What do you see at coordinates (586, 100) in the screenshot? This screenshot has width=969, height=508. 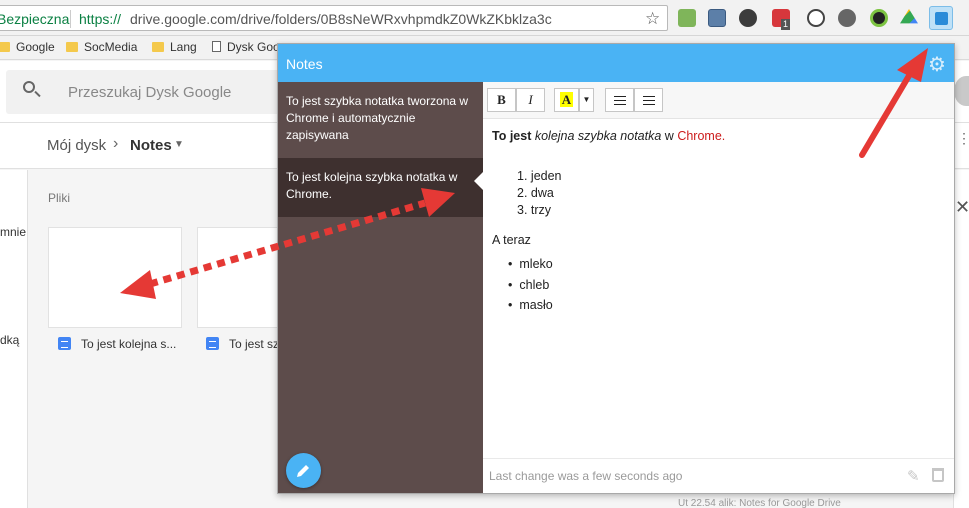 I see `text-color-dropdown: ▼` at bounding box center [586, 100].